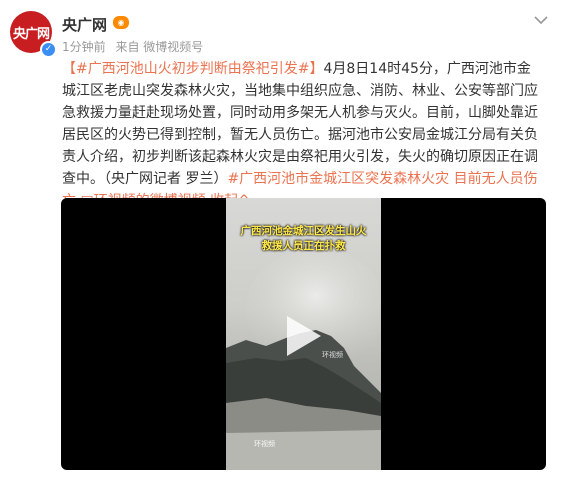 This screenshot has height=479, width=563. What do you see at coordinates (48, 49) in the screenshot?
I see `verified-badge-icon: ✓` at bounding box center [48, 49].